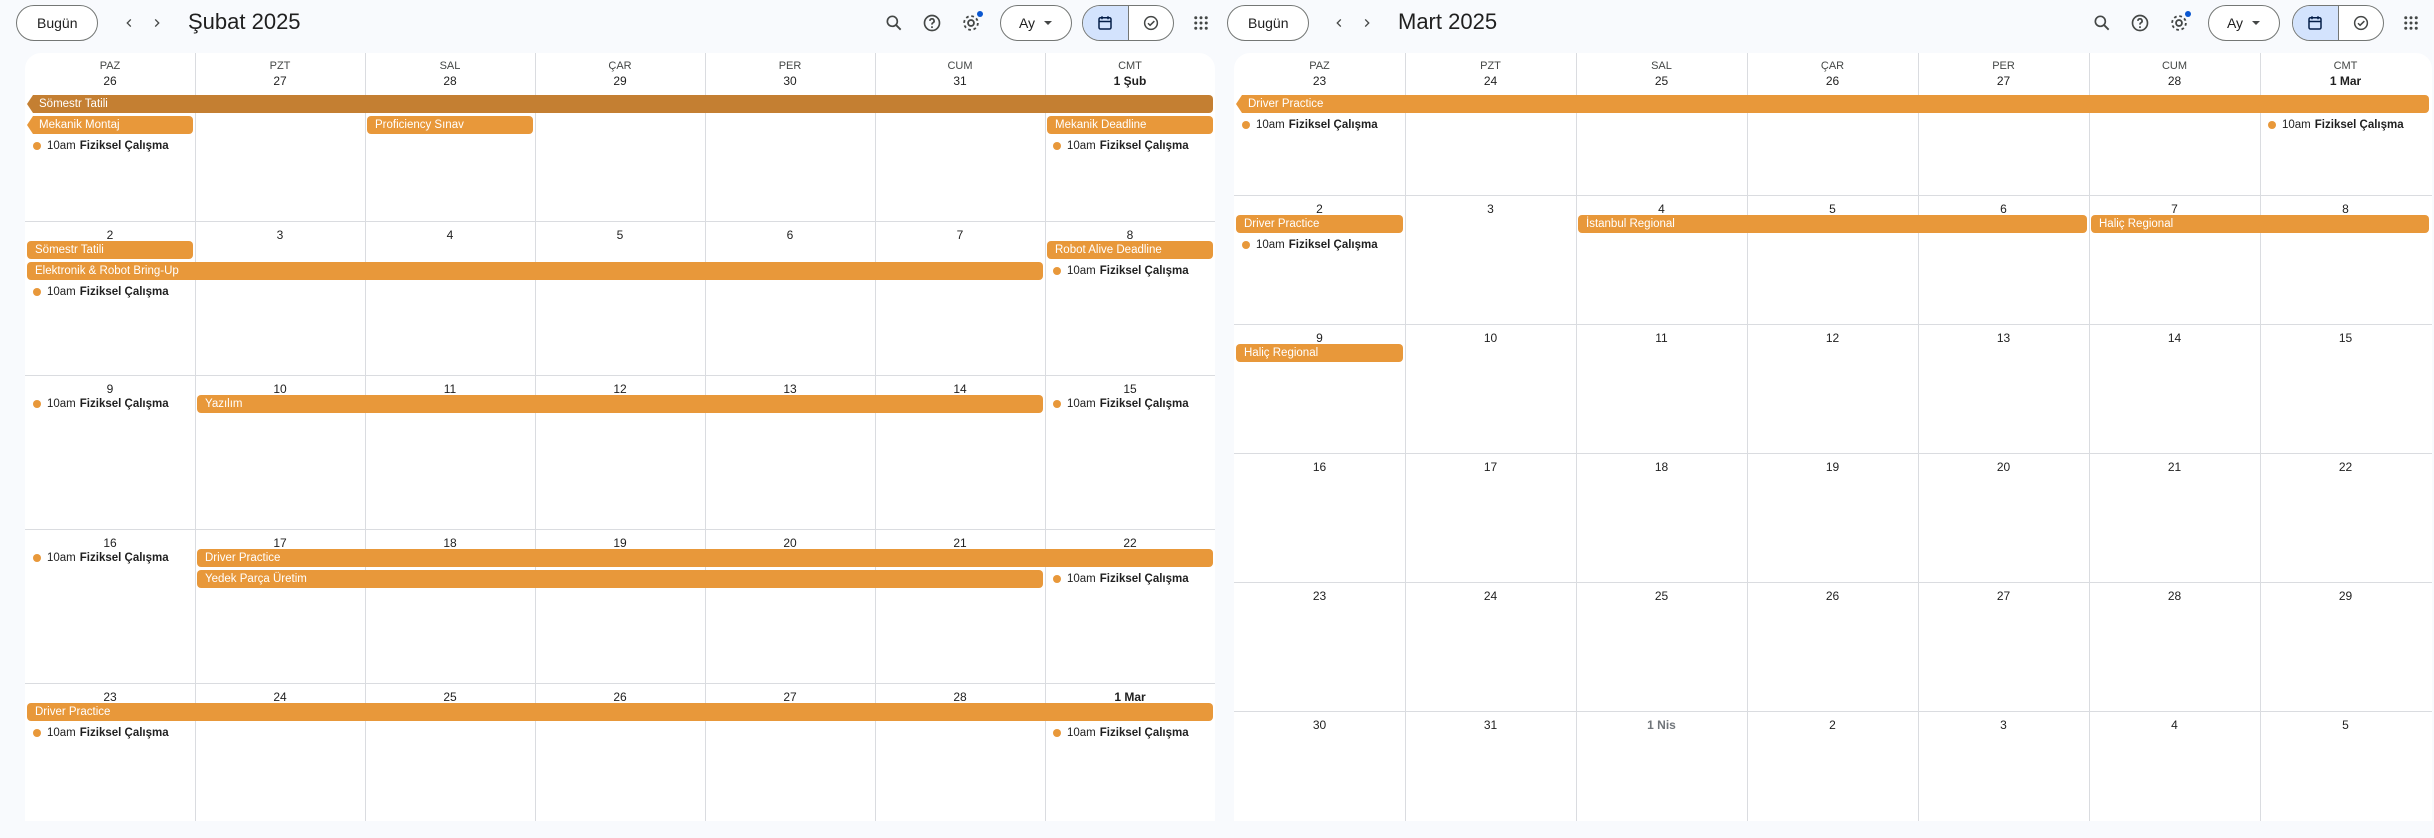  What do you see at coordinates (110, 250) in the screenshot?
I see `event-chip: Sömestr Tatili` at bounding box center [110, 250].